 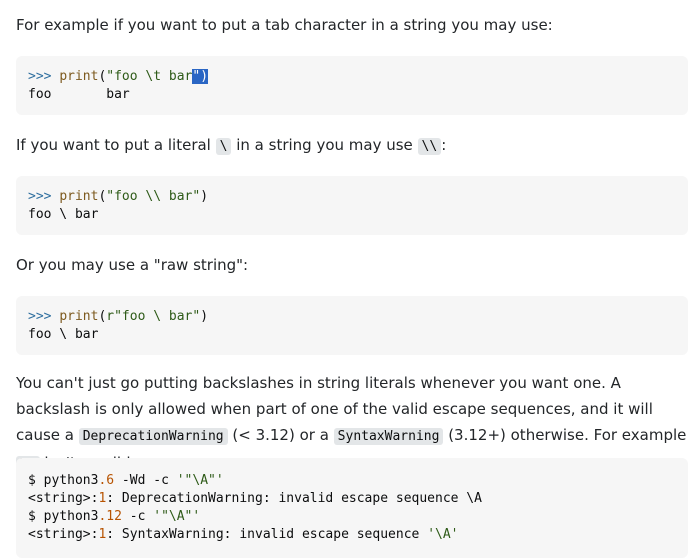 I want to click on code-line: >>> print("foo \t bar"), so click(x=118, y=76).